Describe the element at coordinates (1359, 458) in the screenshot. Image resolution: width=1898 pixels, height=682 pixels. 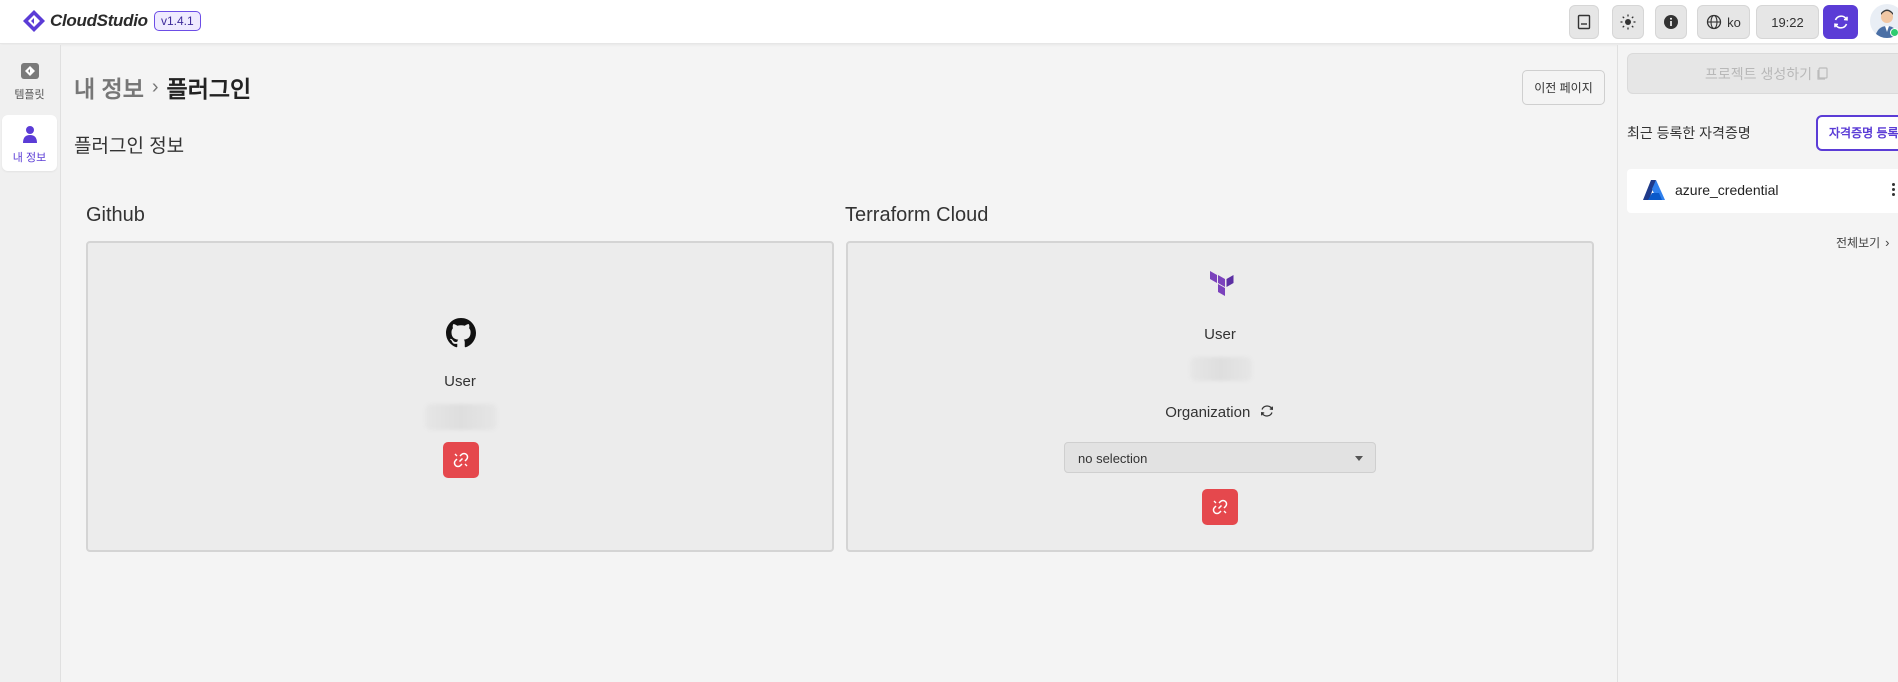
I see `caret-down-icon` at that location.